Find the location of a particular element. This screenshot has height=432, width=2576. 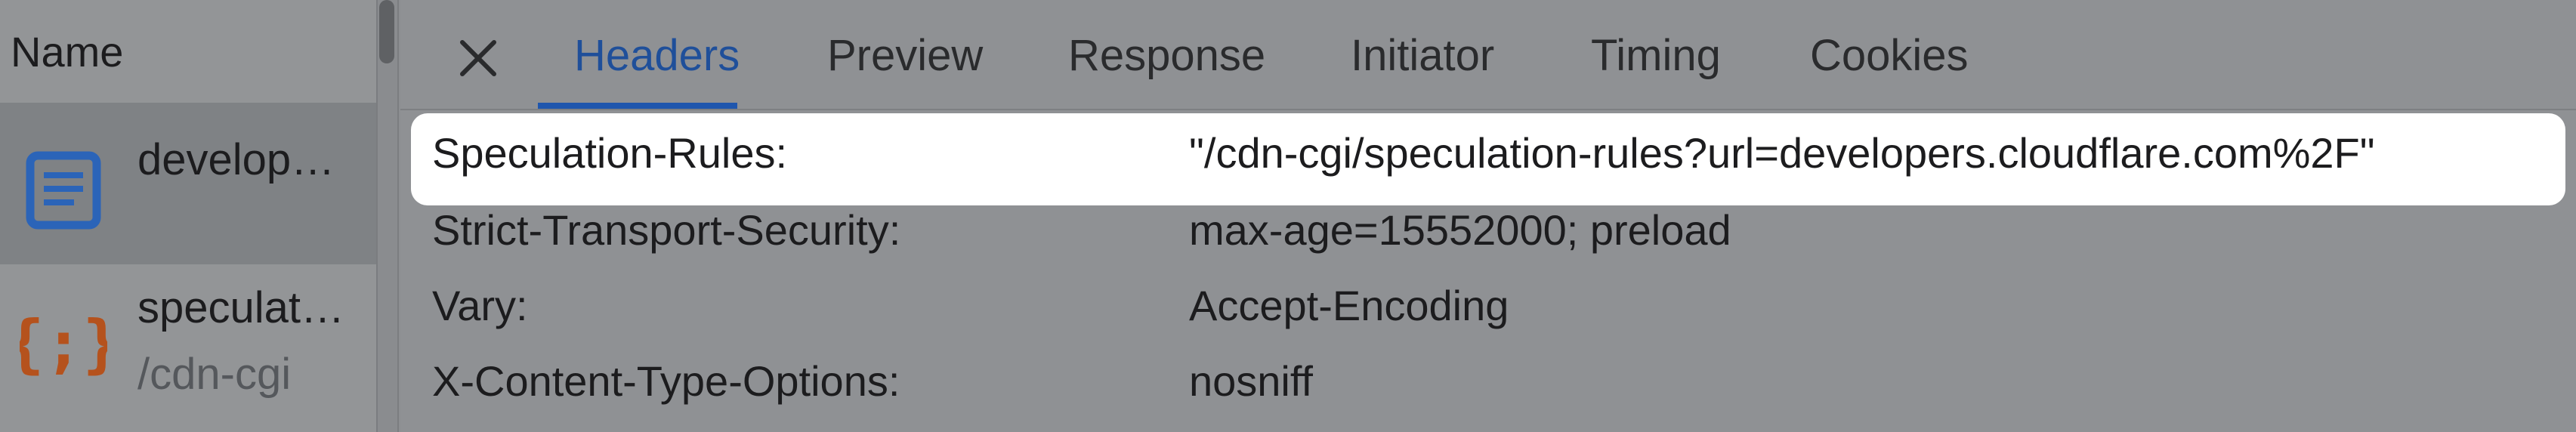

header-name: Strict-Transport-Security: is located at coordinates (666, 230).